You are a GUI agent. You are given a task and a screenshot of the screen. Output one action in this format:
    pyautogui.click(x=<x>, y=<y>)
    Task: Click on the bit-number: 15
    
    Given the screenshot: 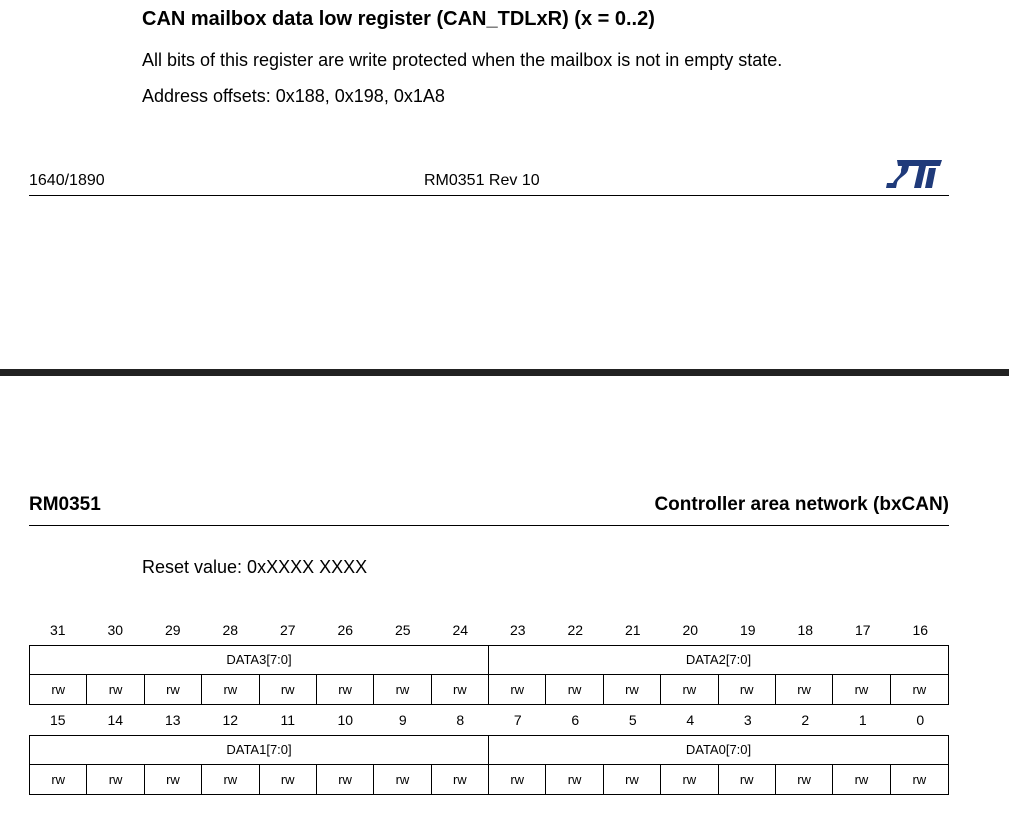 What is the action you would take?
    pyautogui.click(x=57, y=720)
    